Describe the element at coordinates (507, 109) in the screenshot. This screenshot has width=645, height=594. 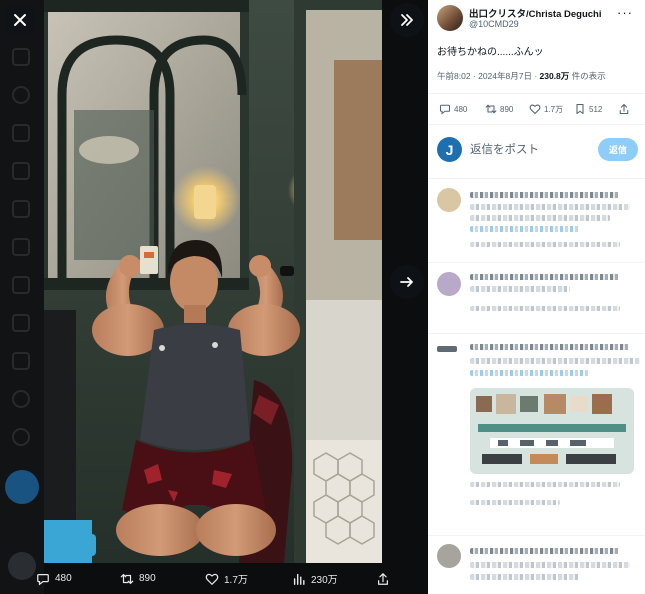
I see `repost-count: 890` at that location.